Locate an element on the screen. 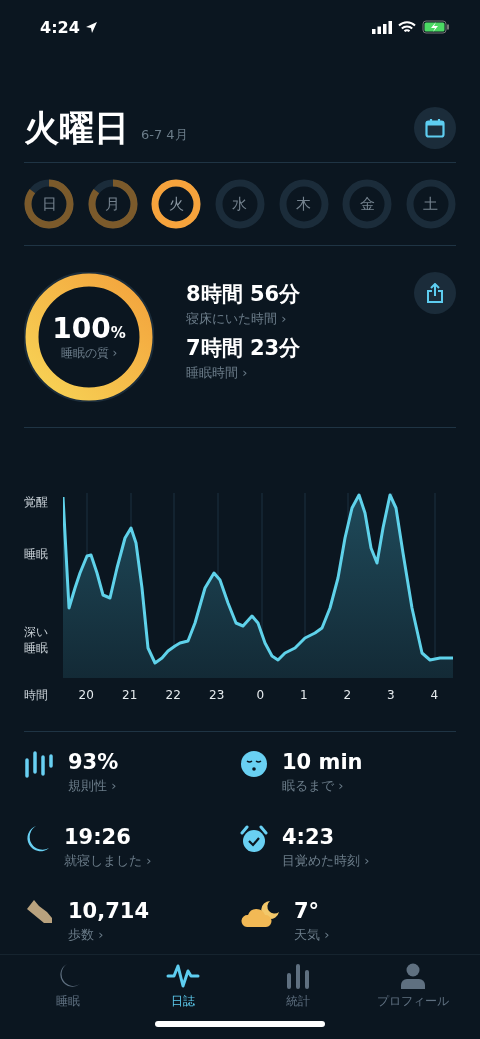  bars-icon is located at coordinates (39, 764).